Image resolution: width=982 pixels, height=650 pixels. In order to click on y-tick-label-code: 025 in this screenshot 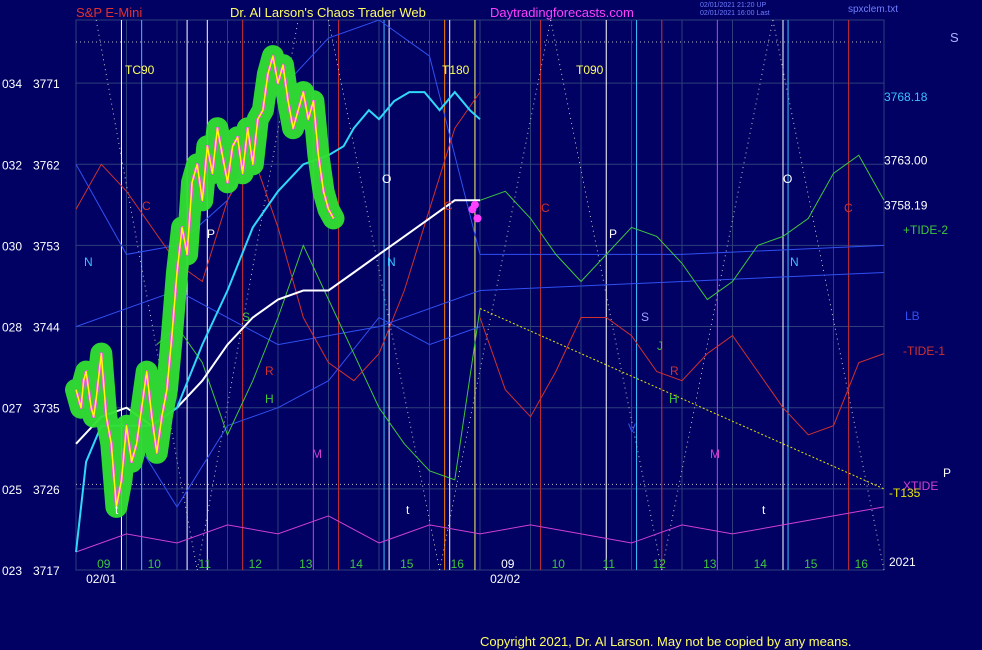, I will do `click(12, 490)`.